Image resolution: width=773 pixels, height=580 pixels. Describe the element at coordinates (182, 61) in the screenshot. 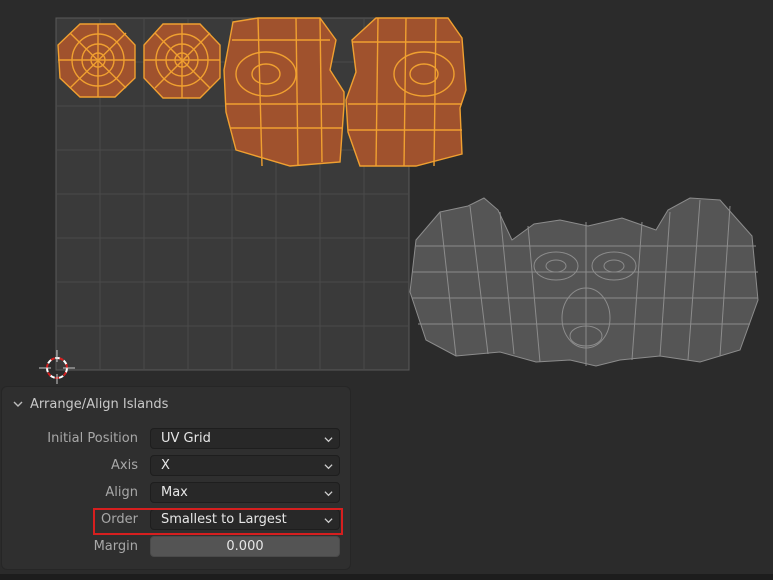

I see `selected-island-eye-right` at that location.